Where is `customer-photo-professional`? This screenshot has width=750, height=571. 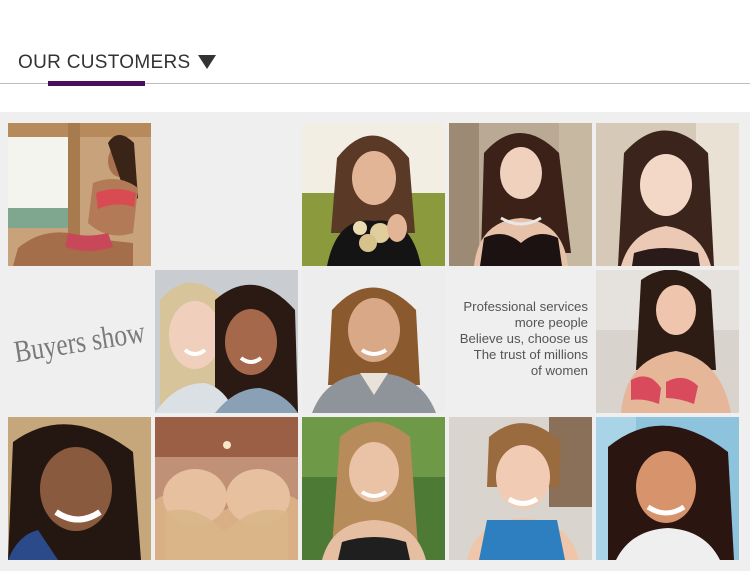 customer-photo-professional is located at coordinates (373, 341).